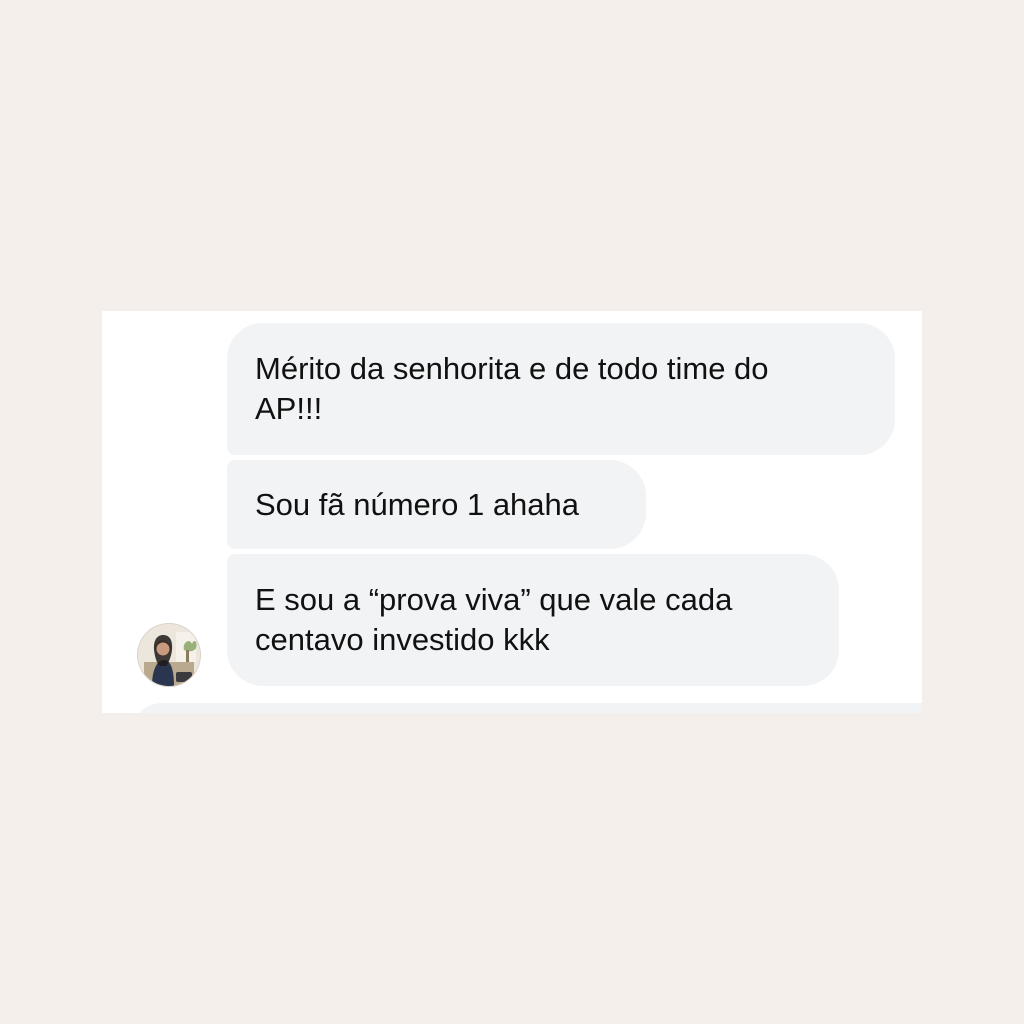 The image size is (1024, 1024). What do you see at coordinates (527, 708) in the screenshot?
I see `next-message-bubble` at bounding box center [527, 708].